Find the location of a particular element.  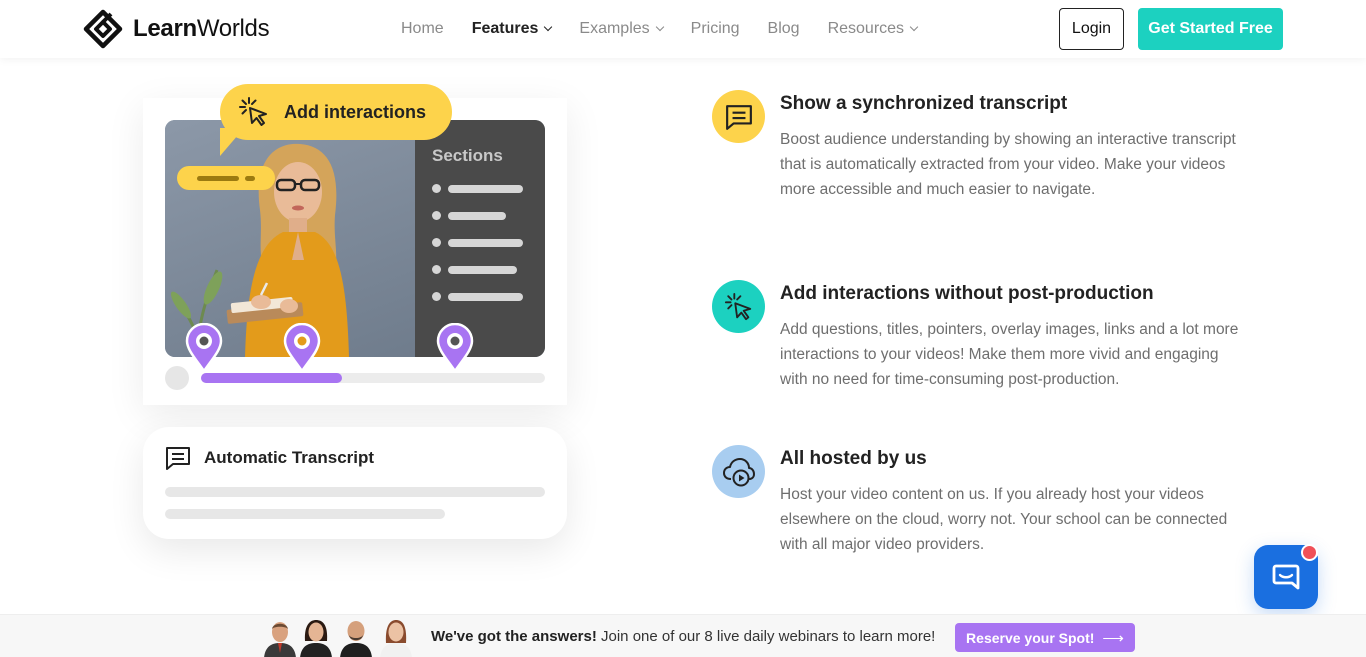

sections-panel: Sections is located at coordinates (480, 238).